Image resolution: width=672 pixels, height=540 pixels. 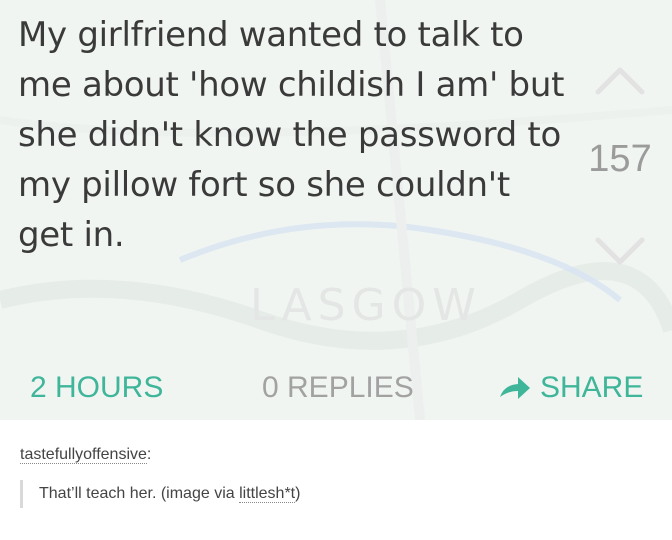 I want to click on share-button: SHARE, so click(x=570, y=388).